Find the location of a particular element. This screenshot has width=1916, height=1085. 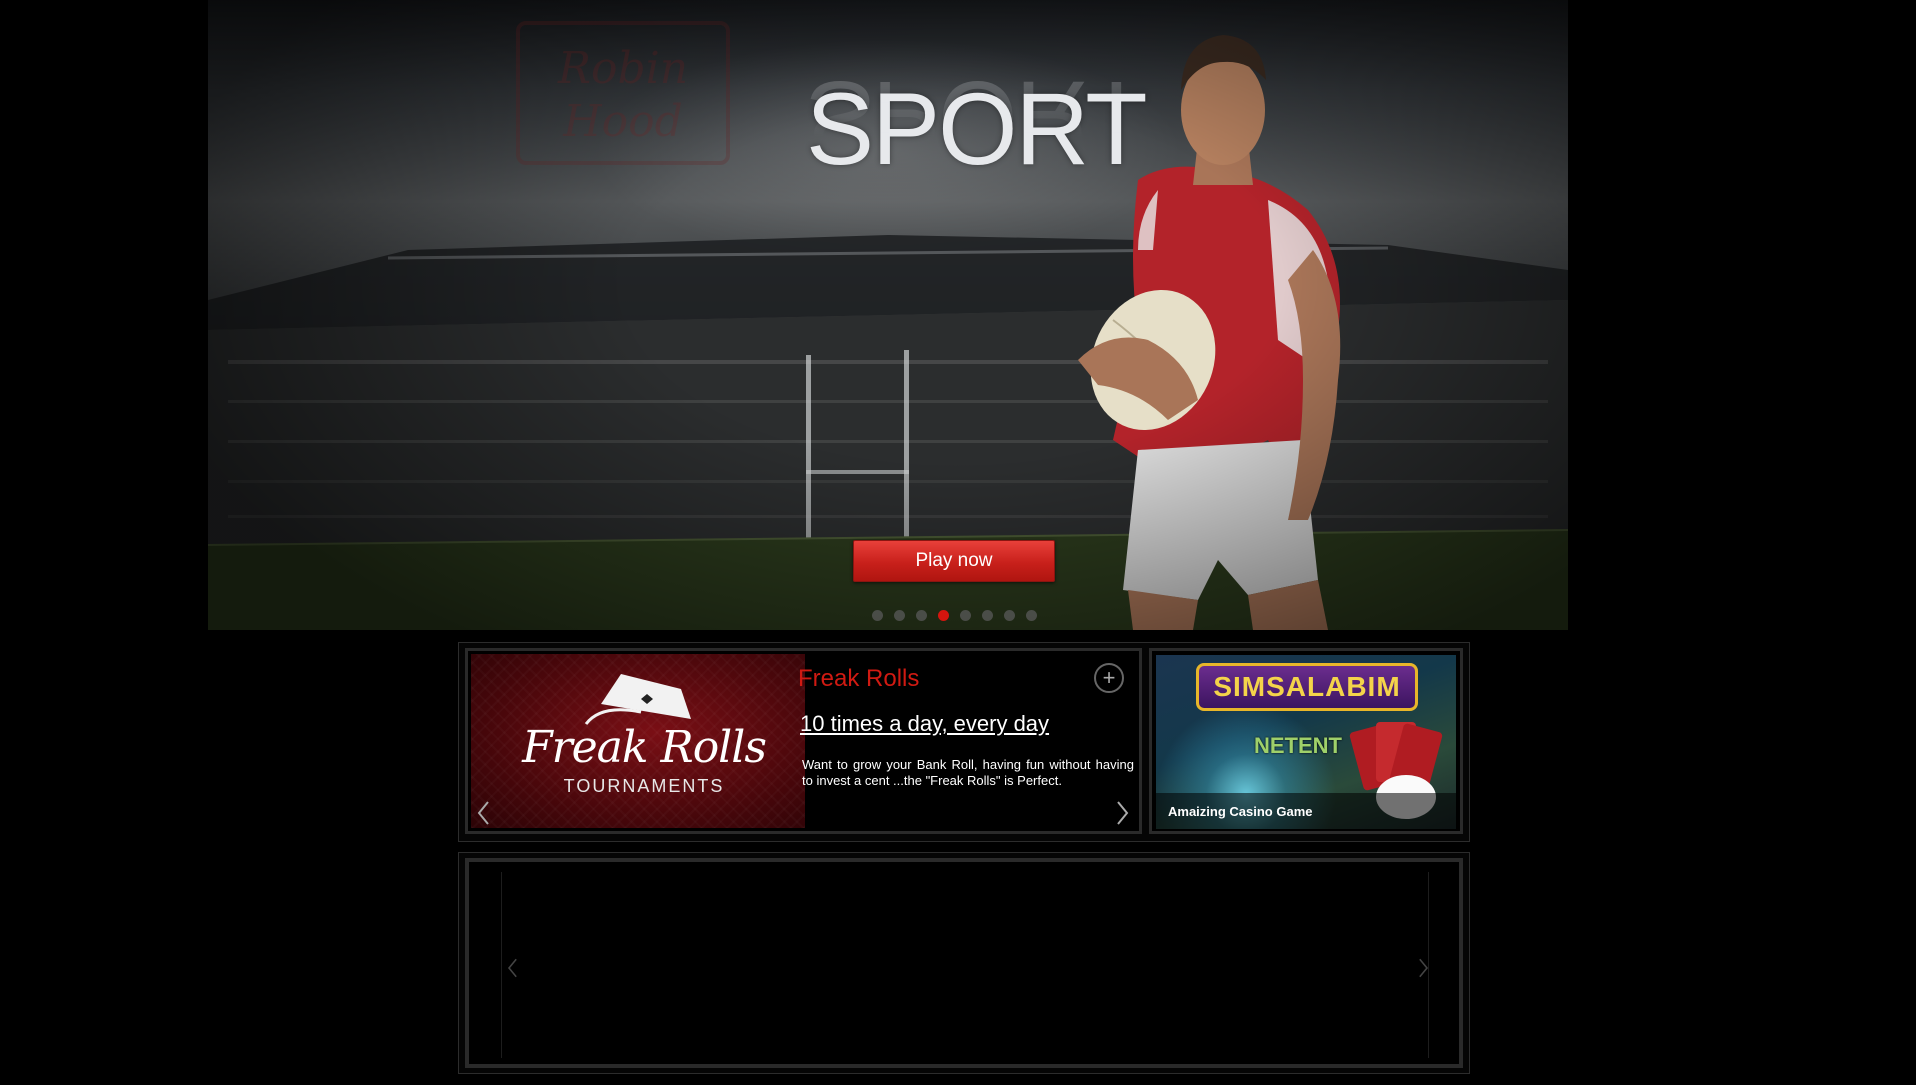

simsalabim-logo: SIMSALABIM is located at coordinates (1307, 687).